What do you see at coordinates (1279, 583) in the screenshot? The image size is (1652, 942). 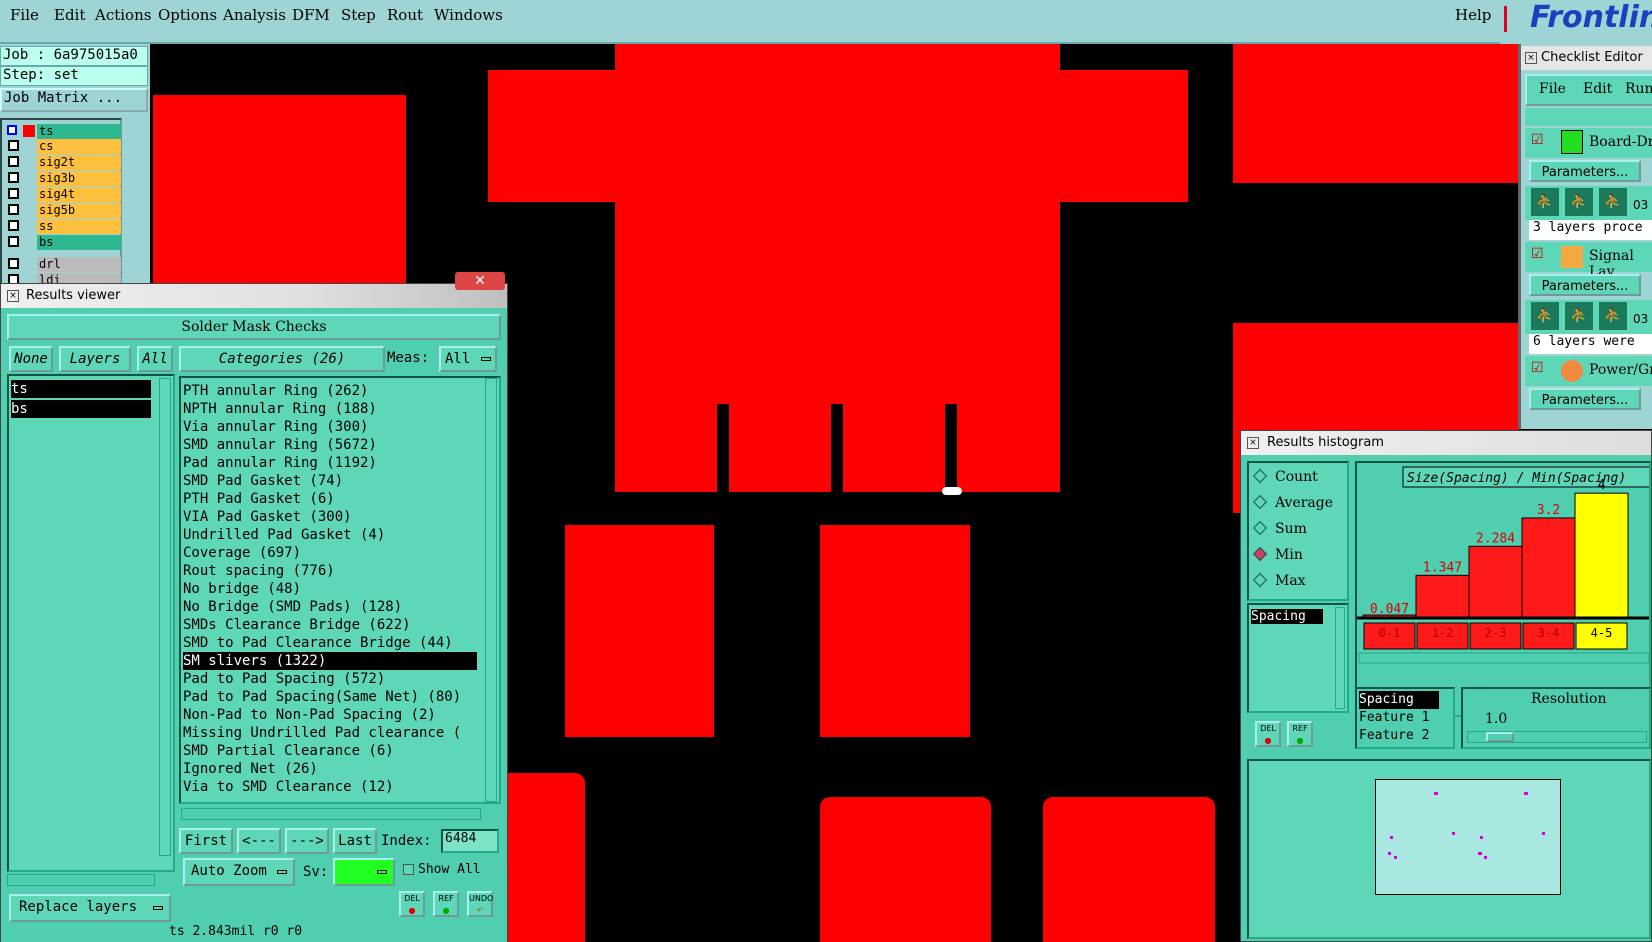 I see `mode-radio-max: Max` at bounding box center [1279, 583].